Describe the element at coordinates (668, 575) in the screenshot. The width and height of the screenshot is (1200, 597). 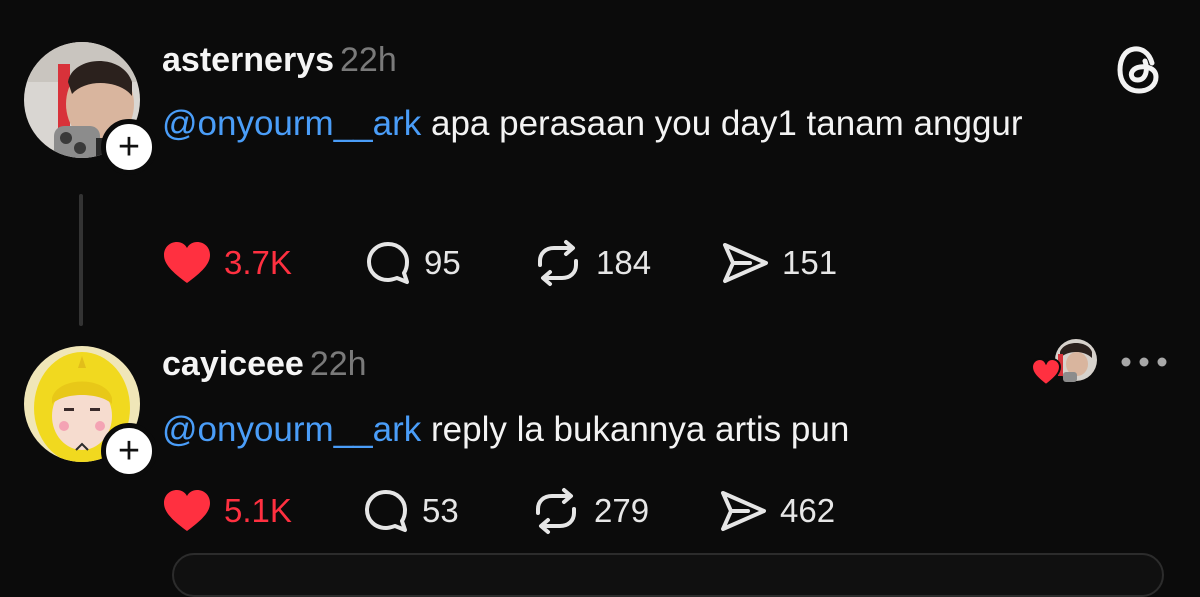
I see `embedded-card-edge` at that location.